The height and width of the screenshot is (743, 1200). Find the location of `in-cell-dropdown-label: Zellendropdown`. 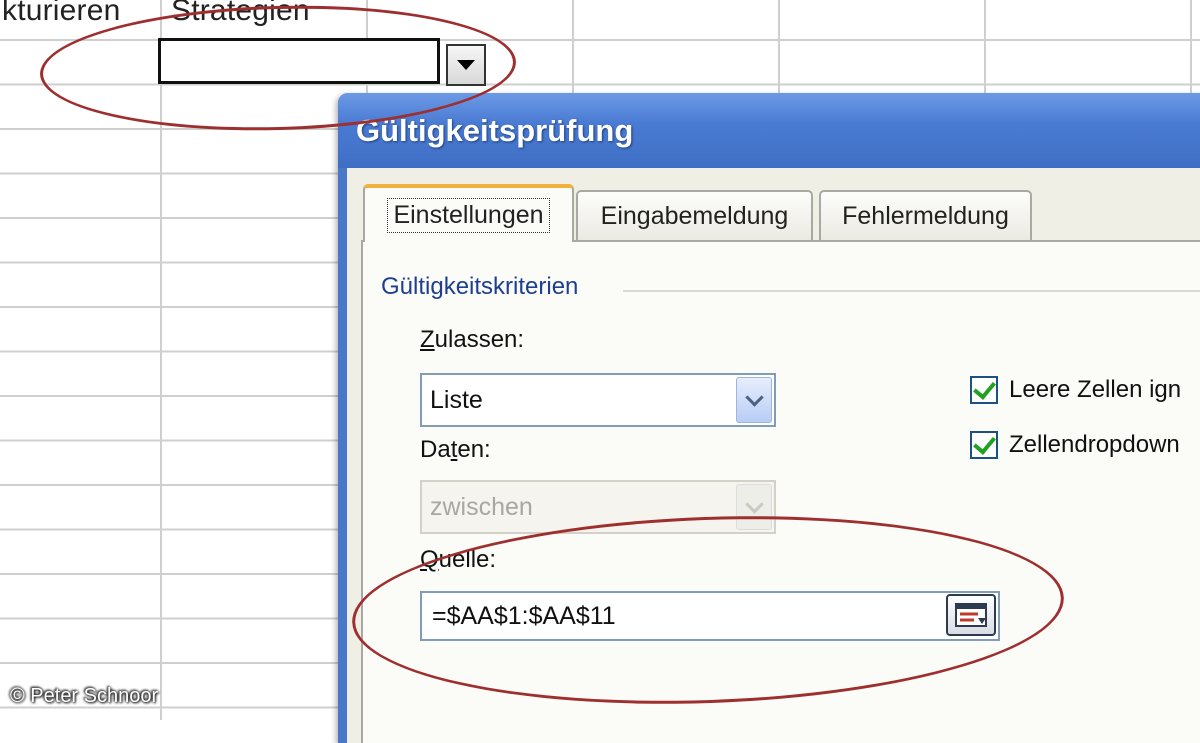

in-cell-dropdown-label: Zellendropdown is located at coordinates (1094, 444).